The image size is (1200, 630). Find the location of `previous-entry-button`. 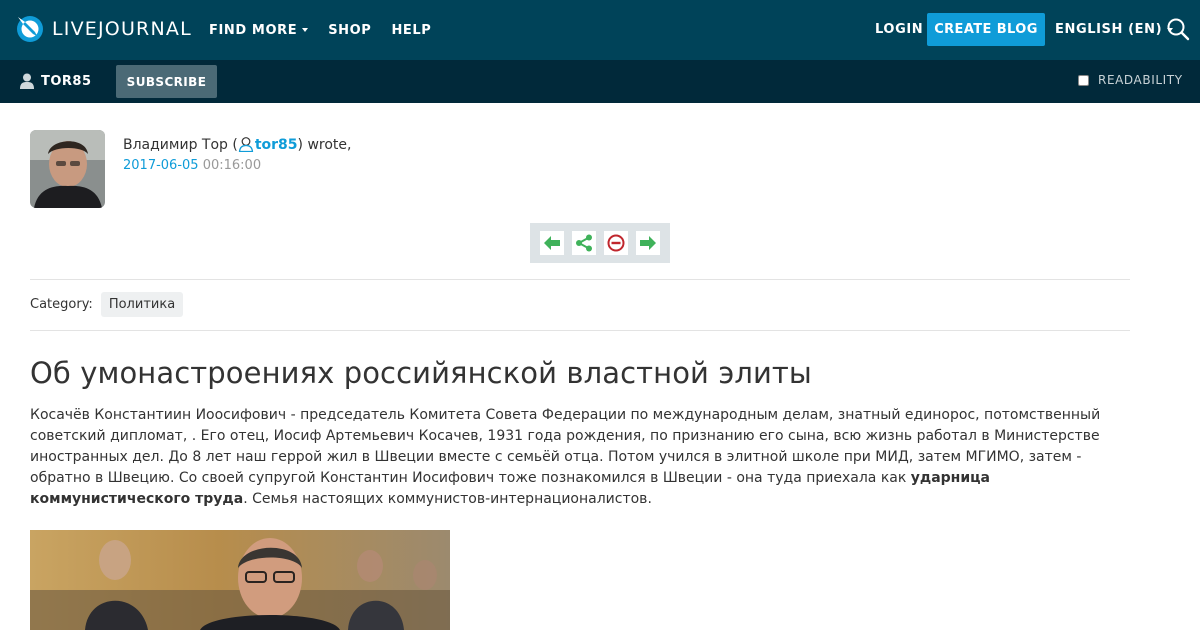

previous-entry-button is located at coordinates (552, 243).